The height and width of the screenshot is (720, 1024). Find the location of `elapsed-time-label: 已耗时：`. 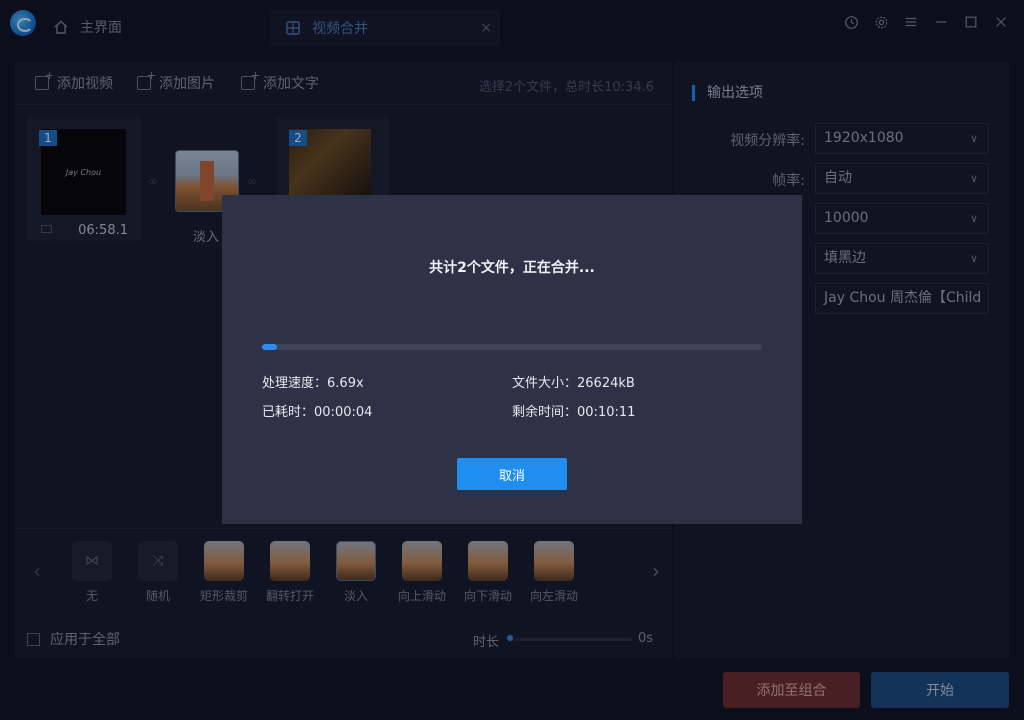

elapsed-time-label: 已耗时： is located at coordinates (288, 412).